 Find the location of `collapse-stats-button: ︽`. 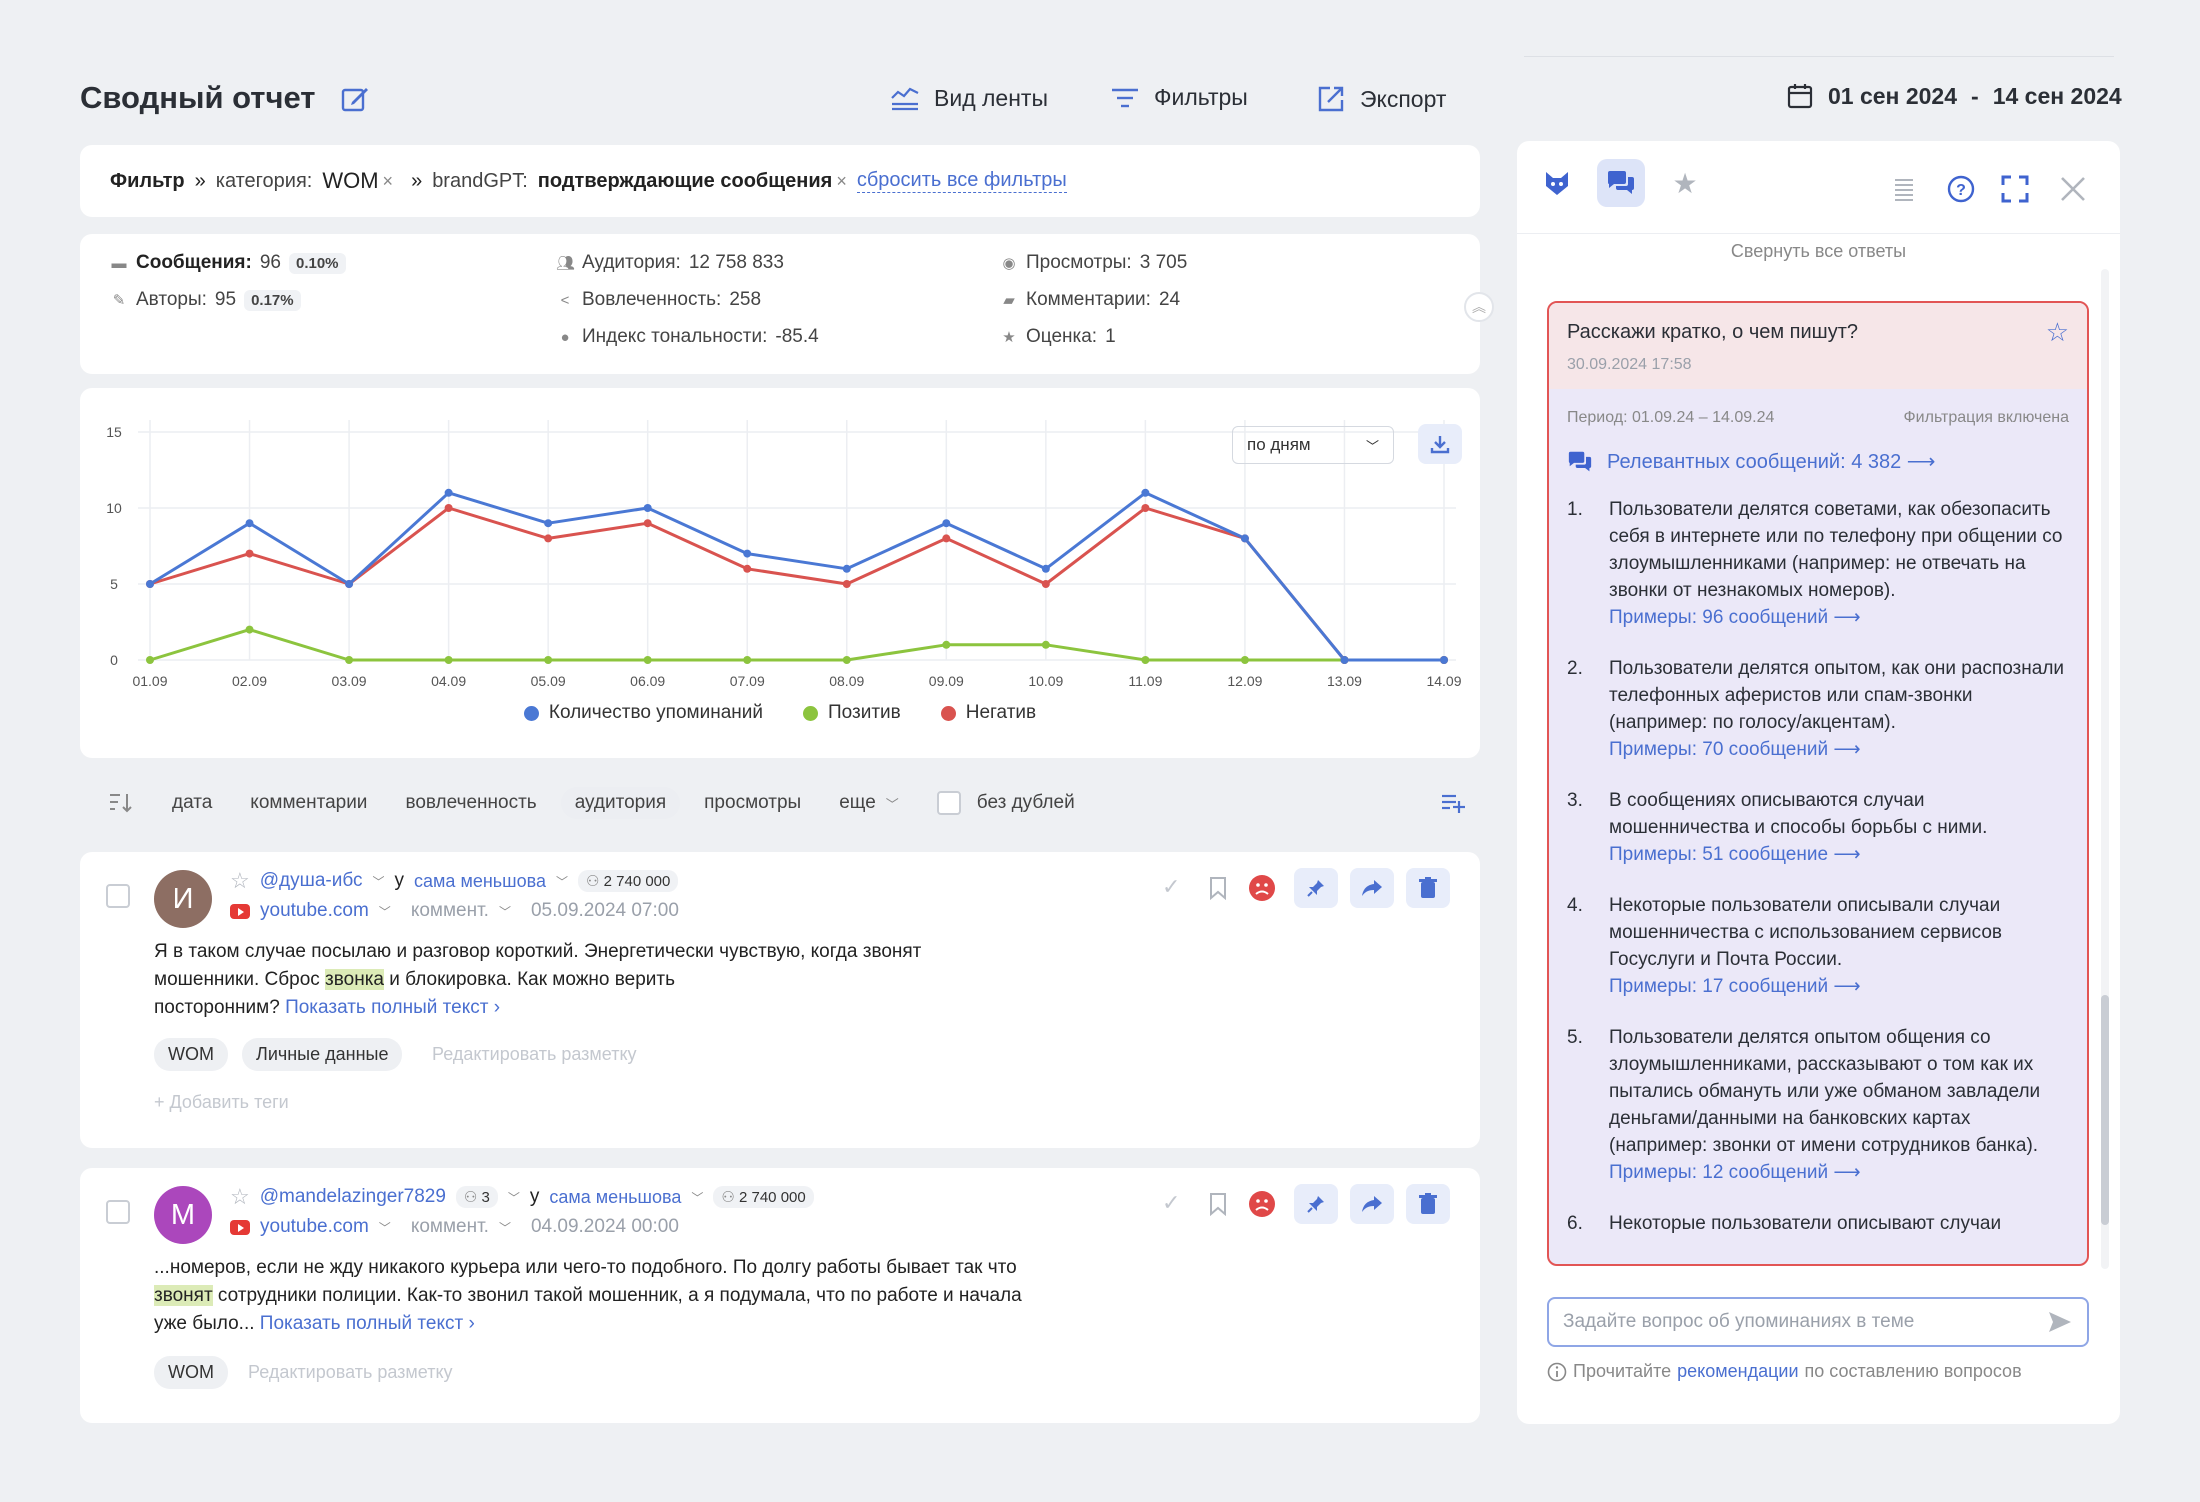

collapse-stats-button: ︽ is located at coordinates (1479, 307).